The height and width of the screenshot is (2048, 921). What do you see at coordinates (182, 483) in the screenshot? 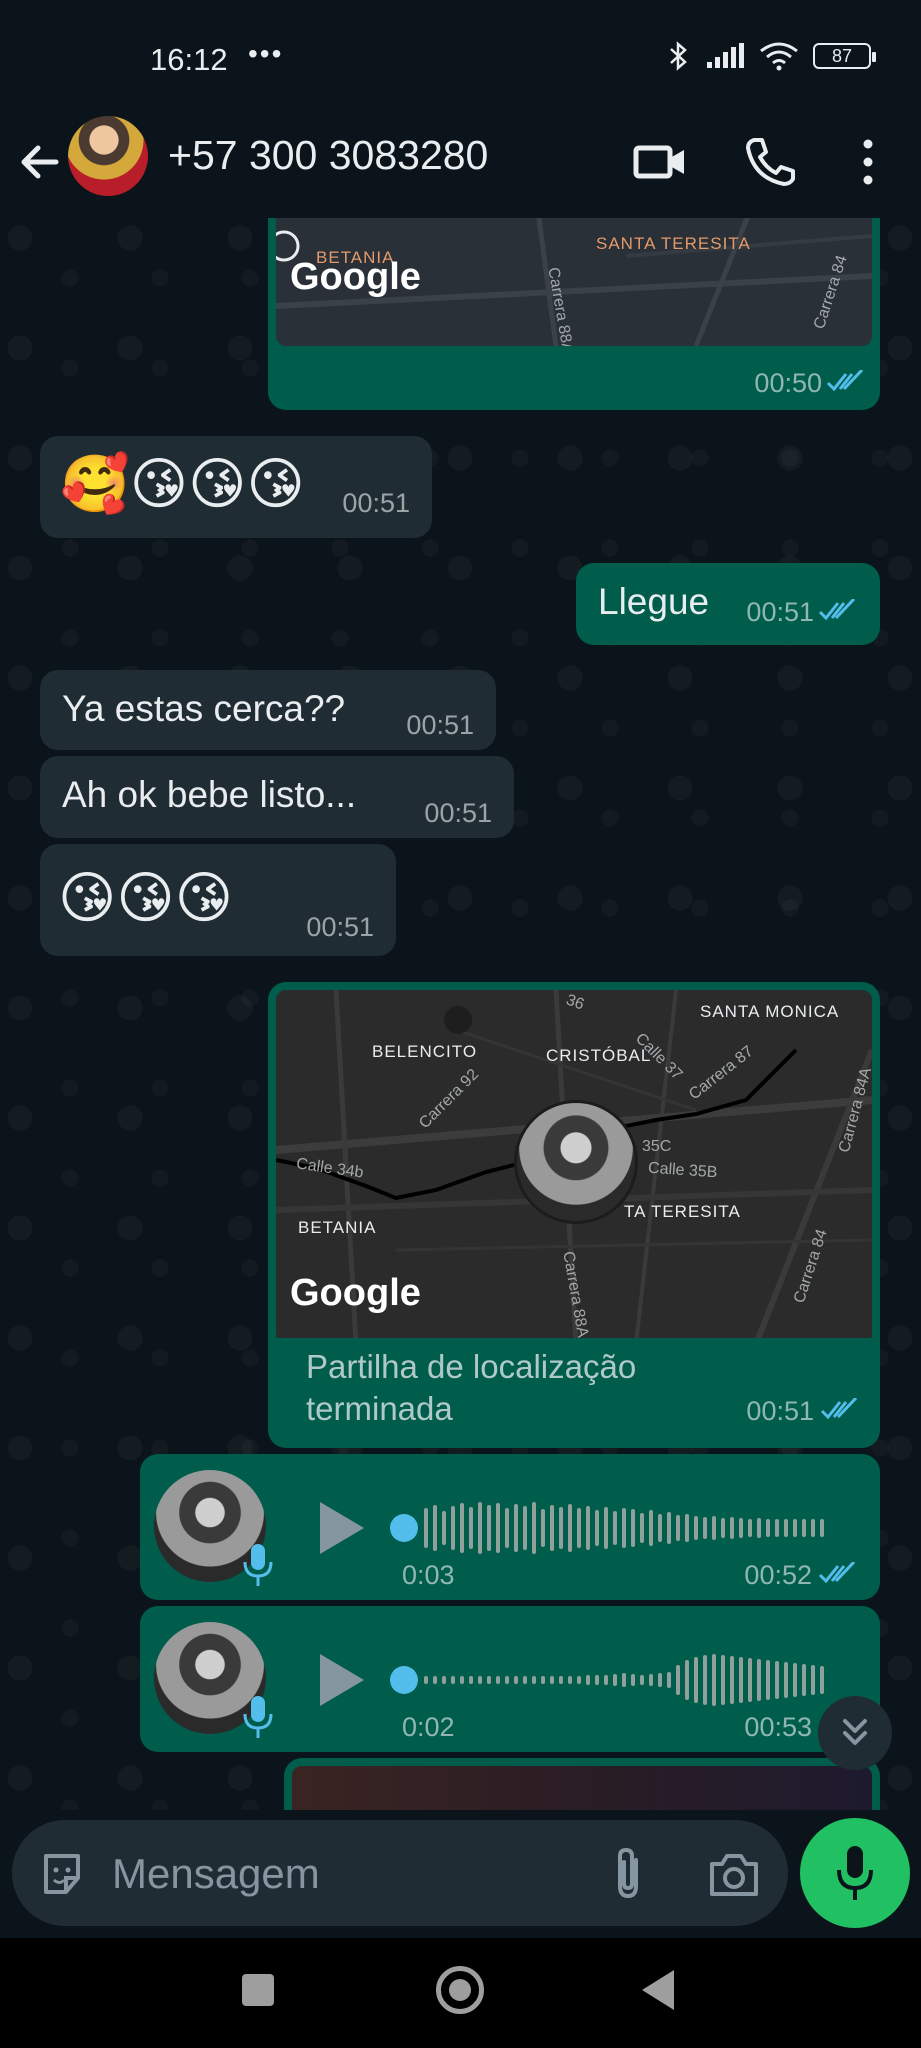
I see `message-emoji: 🥰😘😘😘` at bounding box center [182, 483].